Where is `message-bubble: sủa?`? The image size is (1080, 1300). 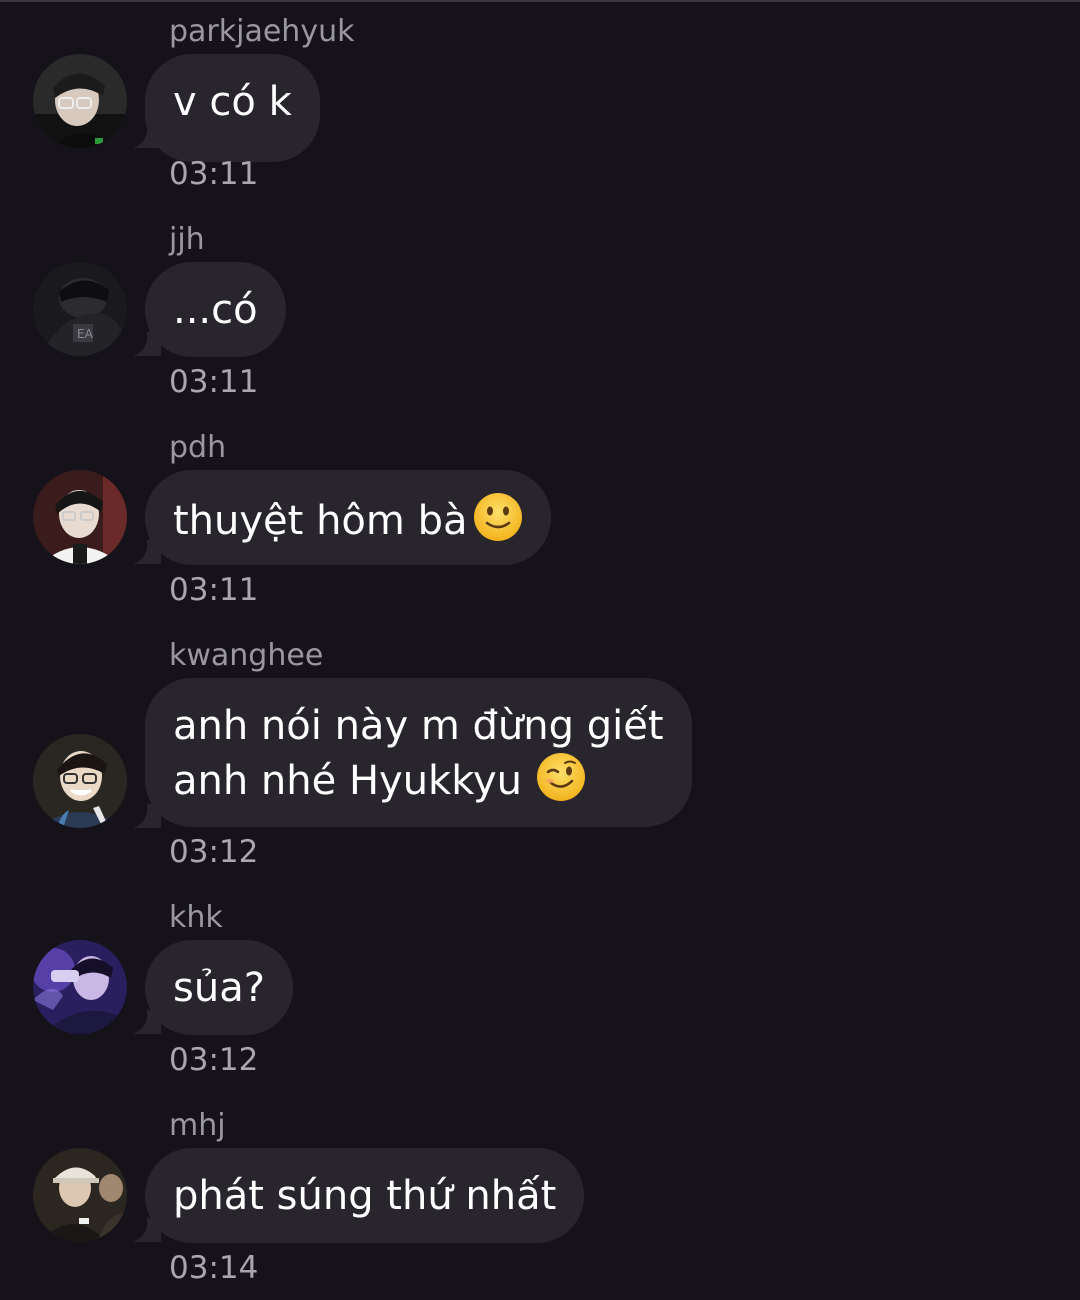 message-bubble: sủa? is located at coordinates (219, 987).